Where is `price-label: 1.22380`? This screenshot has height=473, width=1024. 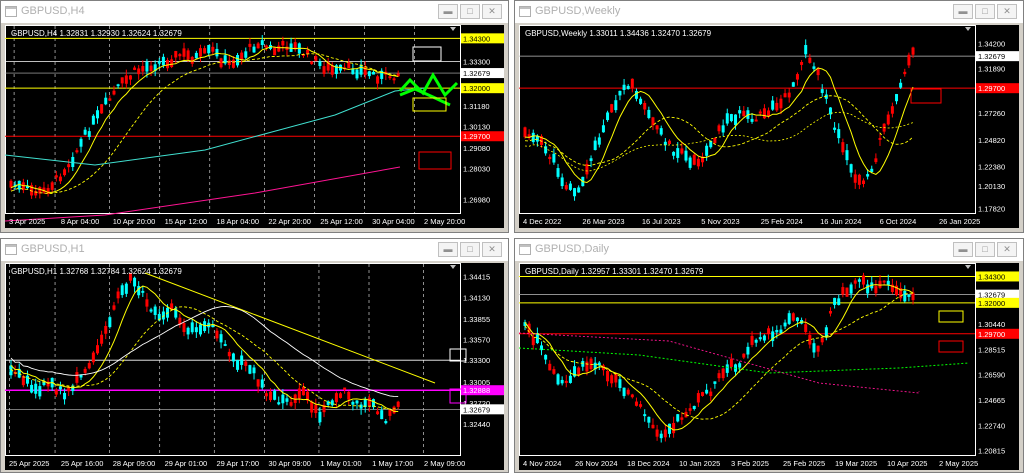 price-label: 1.22380 is located at coordinates (991, 167).